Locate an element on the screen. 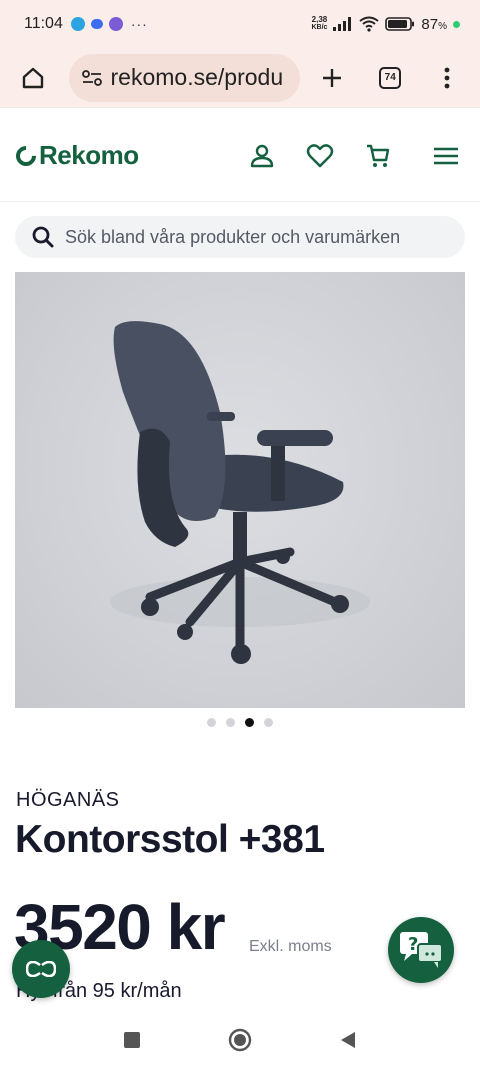 The image size is (480, 1067). account-button is located at coordinates (262, 156).